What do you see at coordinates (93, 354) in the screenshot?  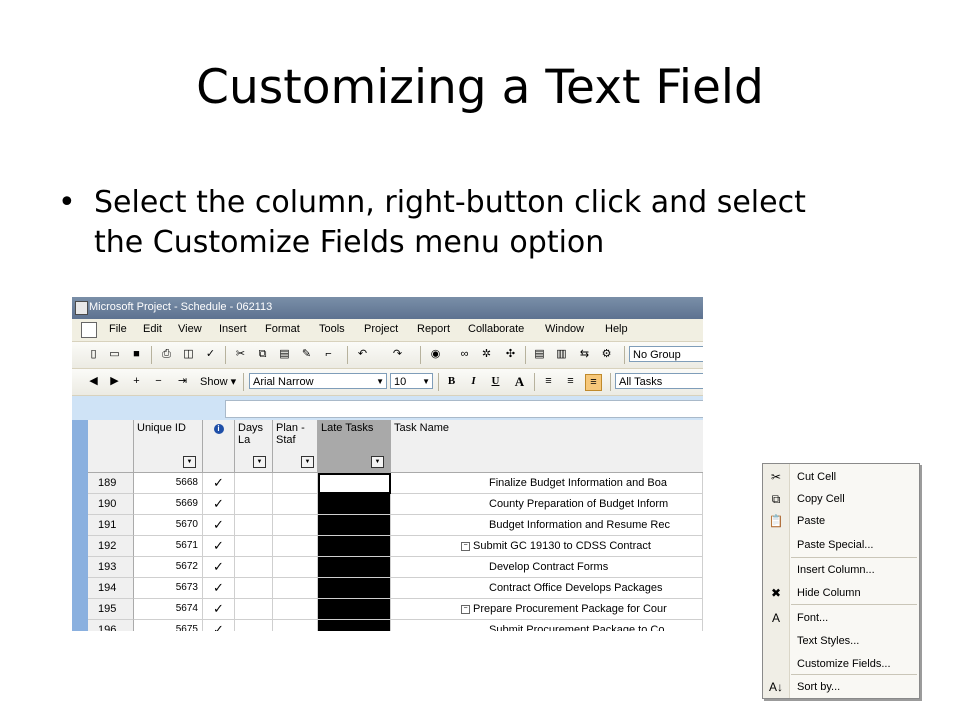 I see `new-icon: ▯` at bounding box center [93, 354].